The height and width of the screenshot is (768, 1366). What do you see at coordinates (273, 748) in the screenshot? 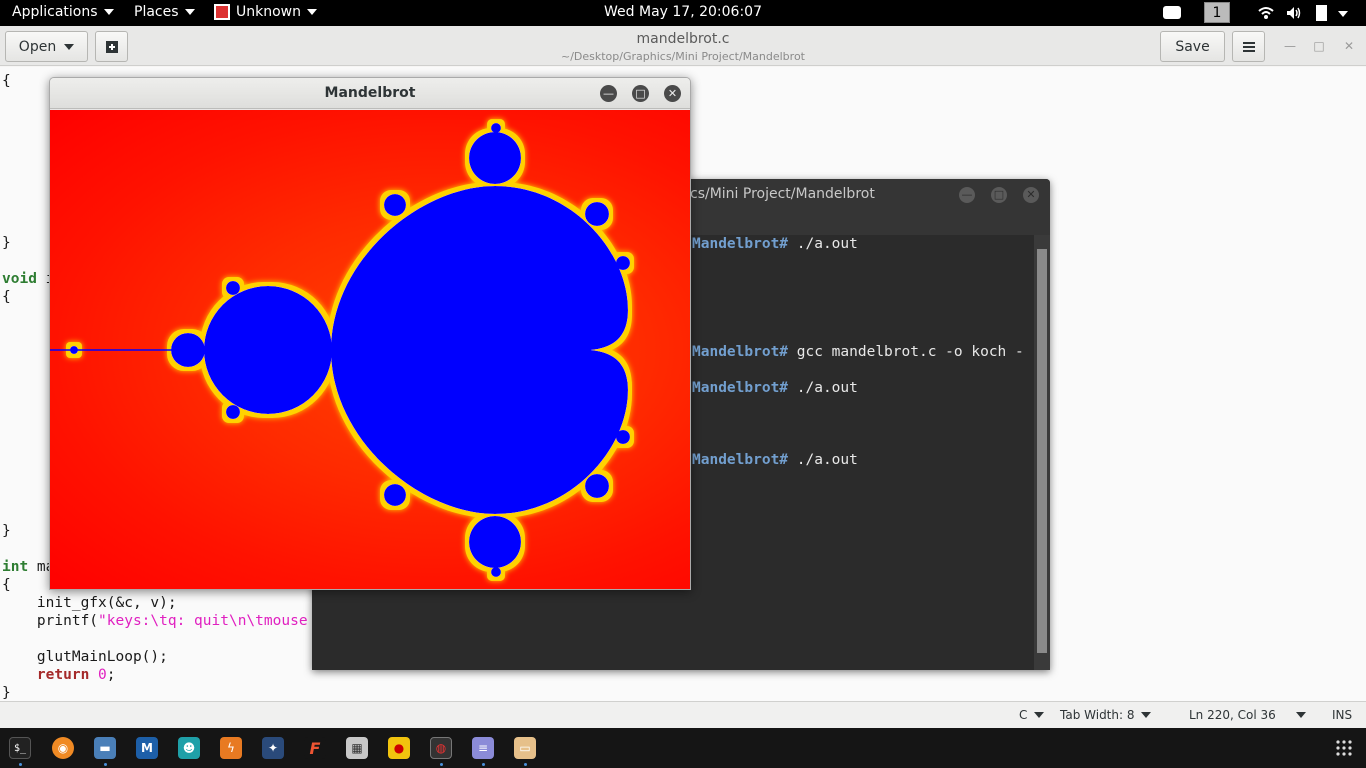
I see `maltego-icon: ✦` at bounding box center [273, 748].